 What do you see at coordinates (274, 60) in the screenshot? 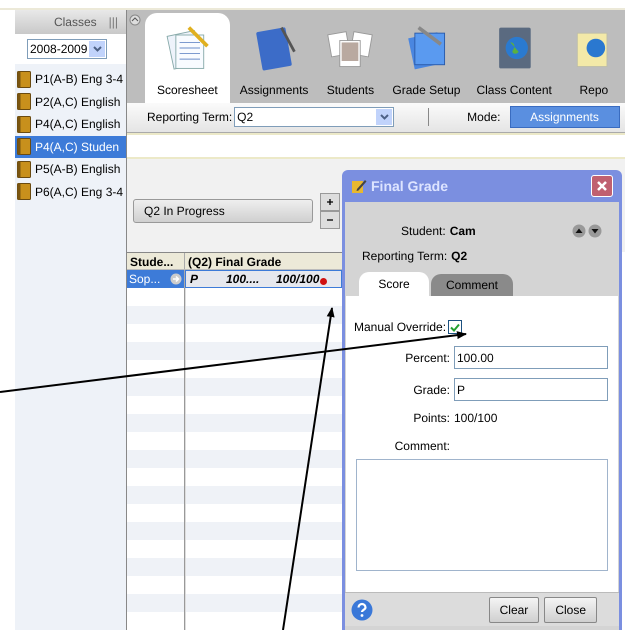
I see `toolbar-tab: Assignments` at bounding box center [274, 60].